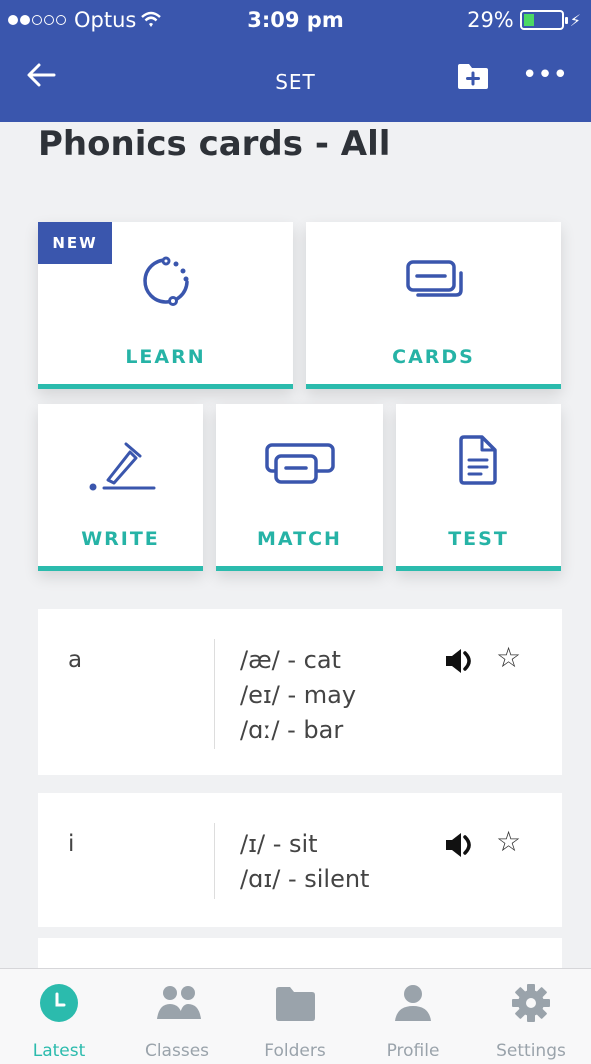  I want to click on top-bar: Optus 3:09 pm 29% ⚡ SET •••, so click(295, 61).